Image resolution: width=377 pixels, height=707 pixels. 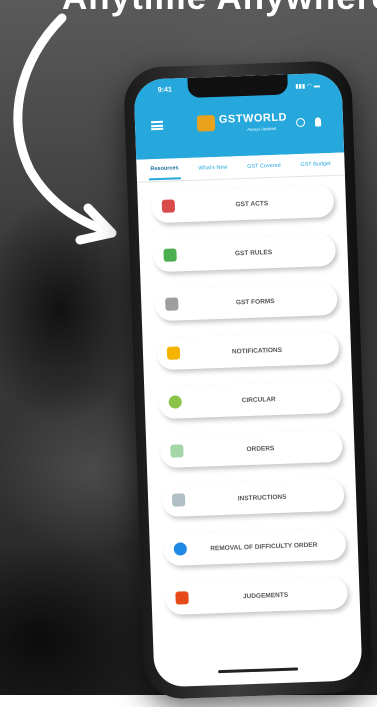 What do you see at coordinates (253, 252) in the screenshot?
I see `list-item-label: GST RULES` at bounding box center [253, 252].